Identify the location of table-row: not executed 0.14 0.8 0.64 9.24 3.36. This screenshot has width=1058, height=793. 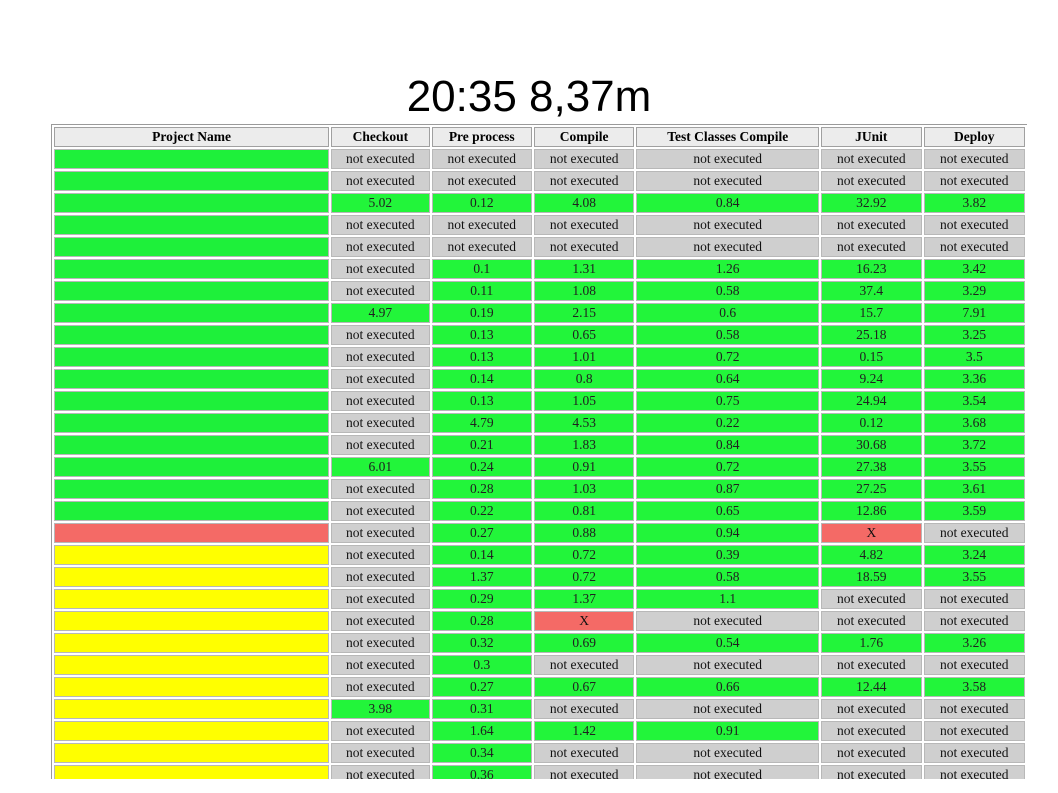
(539, 379).